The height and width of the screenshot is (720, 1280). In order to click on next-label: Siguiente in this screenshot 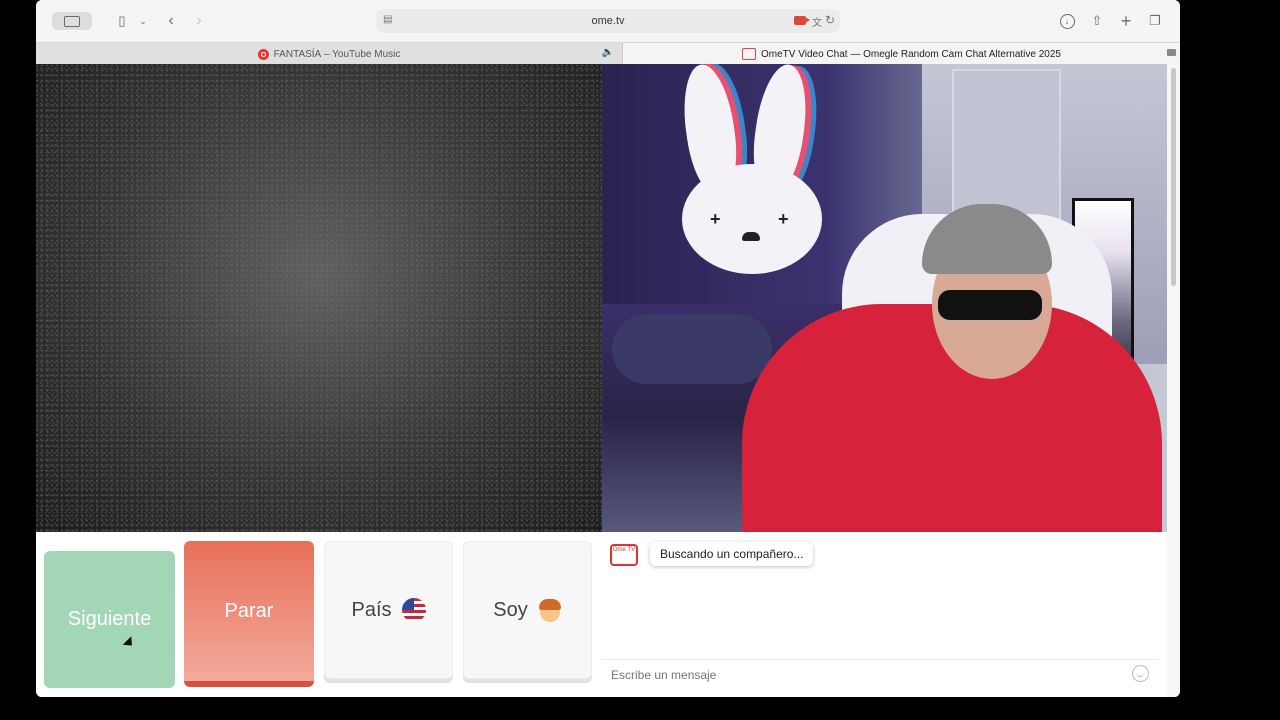, I will do `click(109, 619)`.